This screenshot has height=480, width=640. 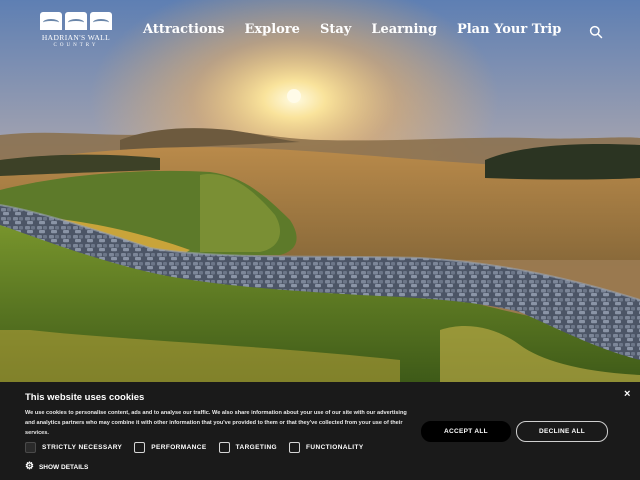 I want to click on nav-item-stay: Stay, so click(x=335, y=29).